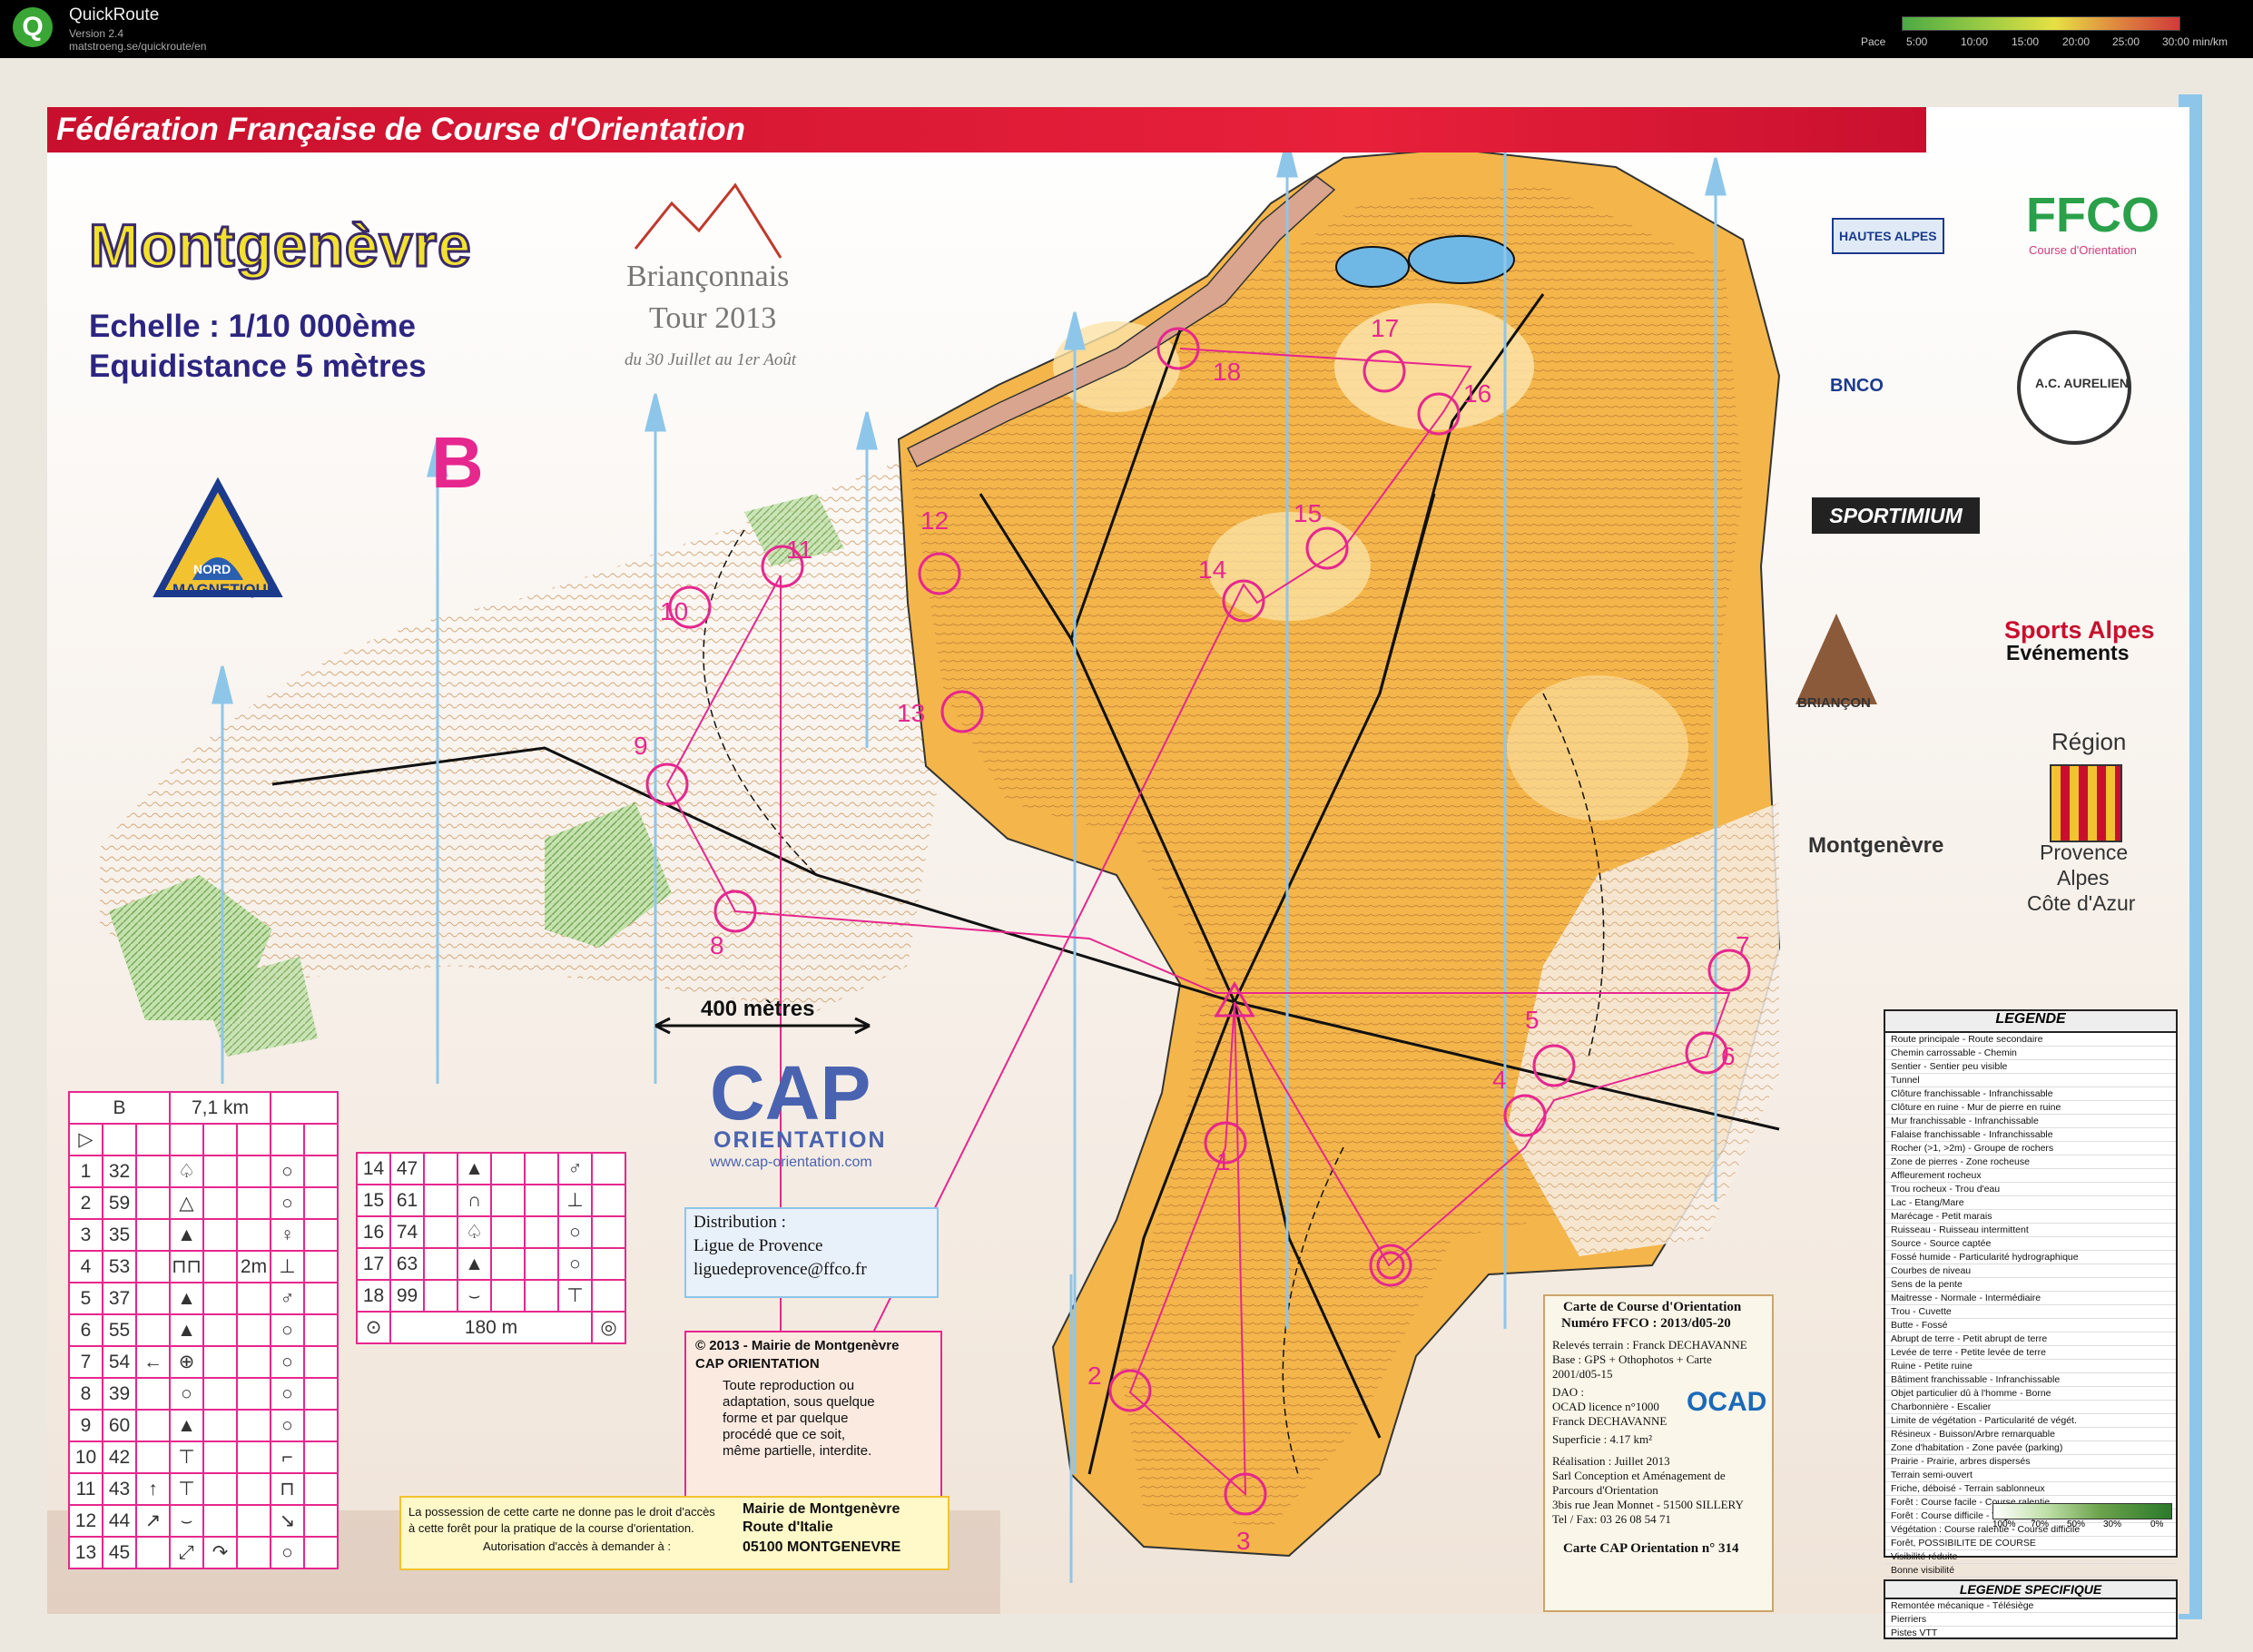  I want to click on cd-row: 3 35 ▲ ♀, so click(204, 1235).